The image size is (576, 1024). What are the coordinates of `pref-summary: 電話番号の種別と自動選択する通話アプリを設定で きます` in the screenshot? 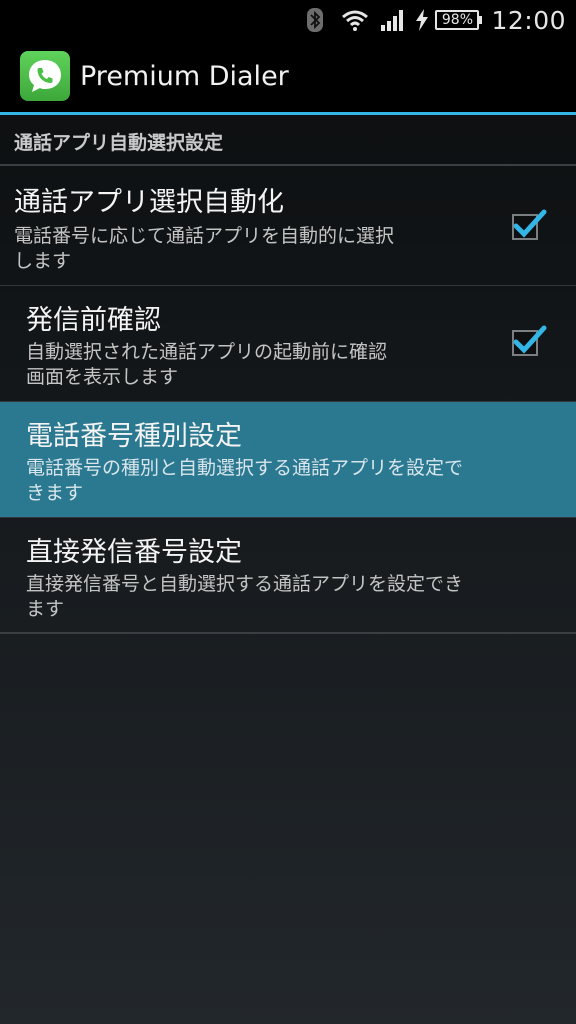 It's located at (245, 480).